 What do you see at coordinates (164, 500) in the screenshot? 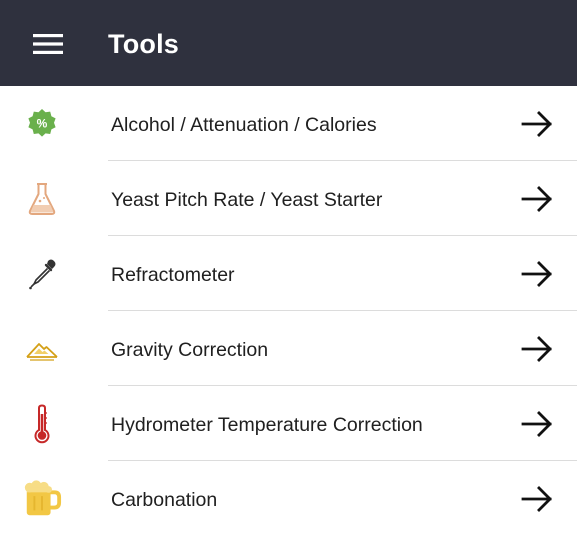
I see `tool-item-label: Carbonation` at bounding box center [164, 500].